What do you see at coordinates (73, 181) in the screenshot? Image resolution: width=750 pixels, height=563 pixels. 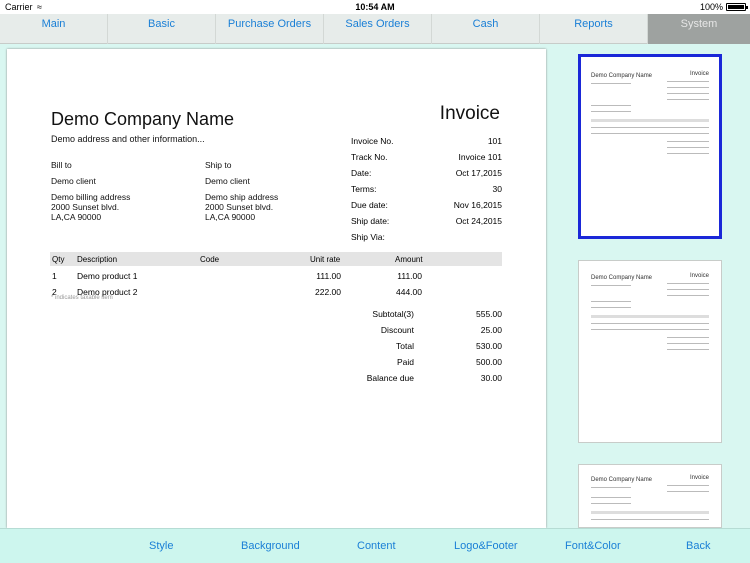 I see `bill-to-name: Demo client` at bounding box center [73, 181].